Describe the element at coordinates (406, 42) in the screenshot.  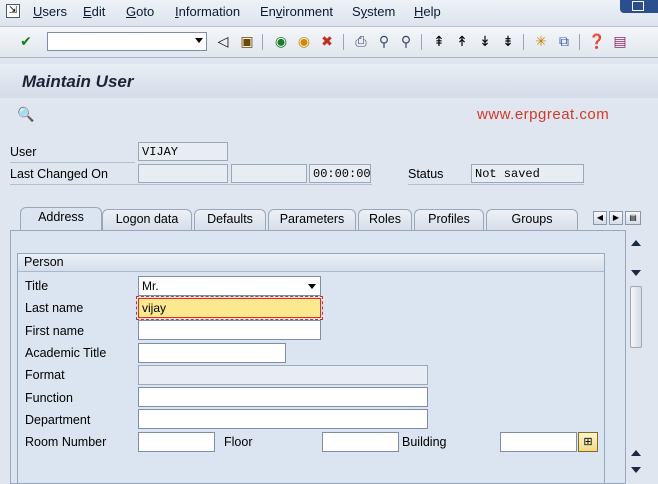
I see `find-next-icon: ⚲` at that location.